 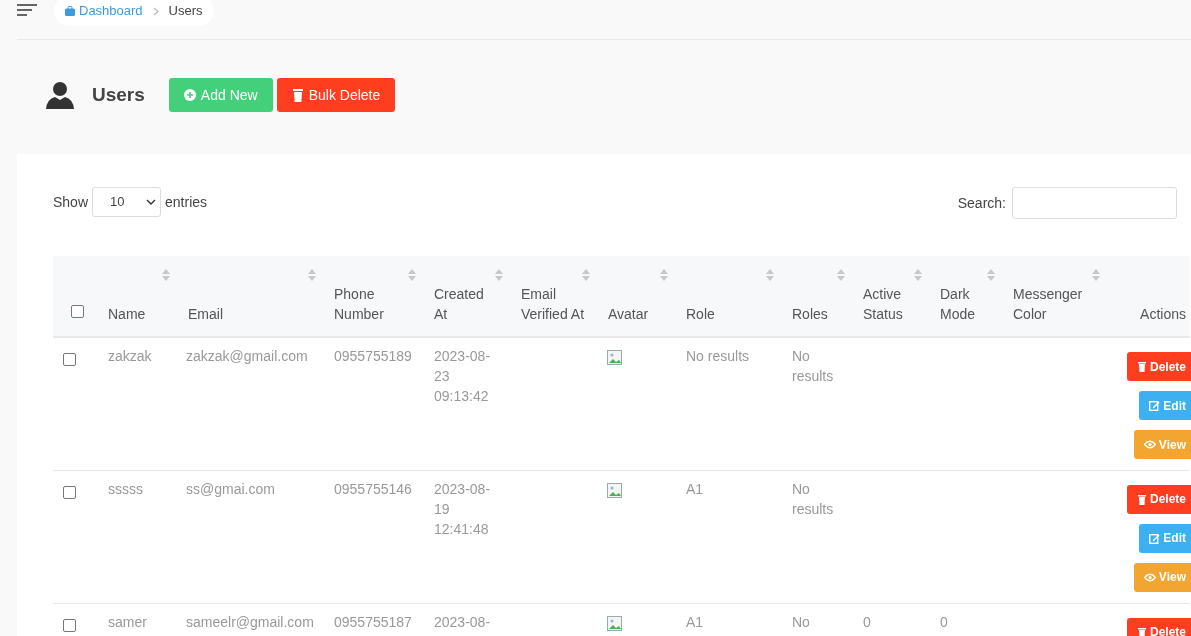 What do you see at coordinates (118, 94) in the screenshot?
I see `page-title: Users` at bounding box center [118, 94].